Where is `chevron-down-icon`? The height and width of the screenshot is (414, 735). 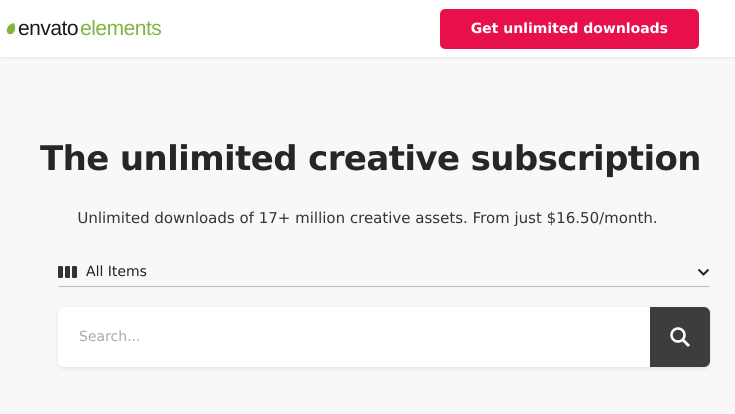
chevron-down-icon is located at coordinates (703, 272).